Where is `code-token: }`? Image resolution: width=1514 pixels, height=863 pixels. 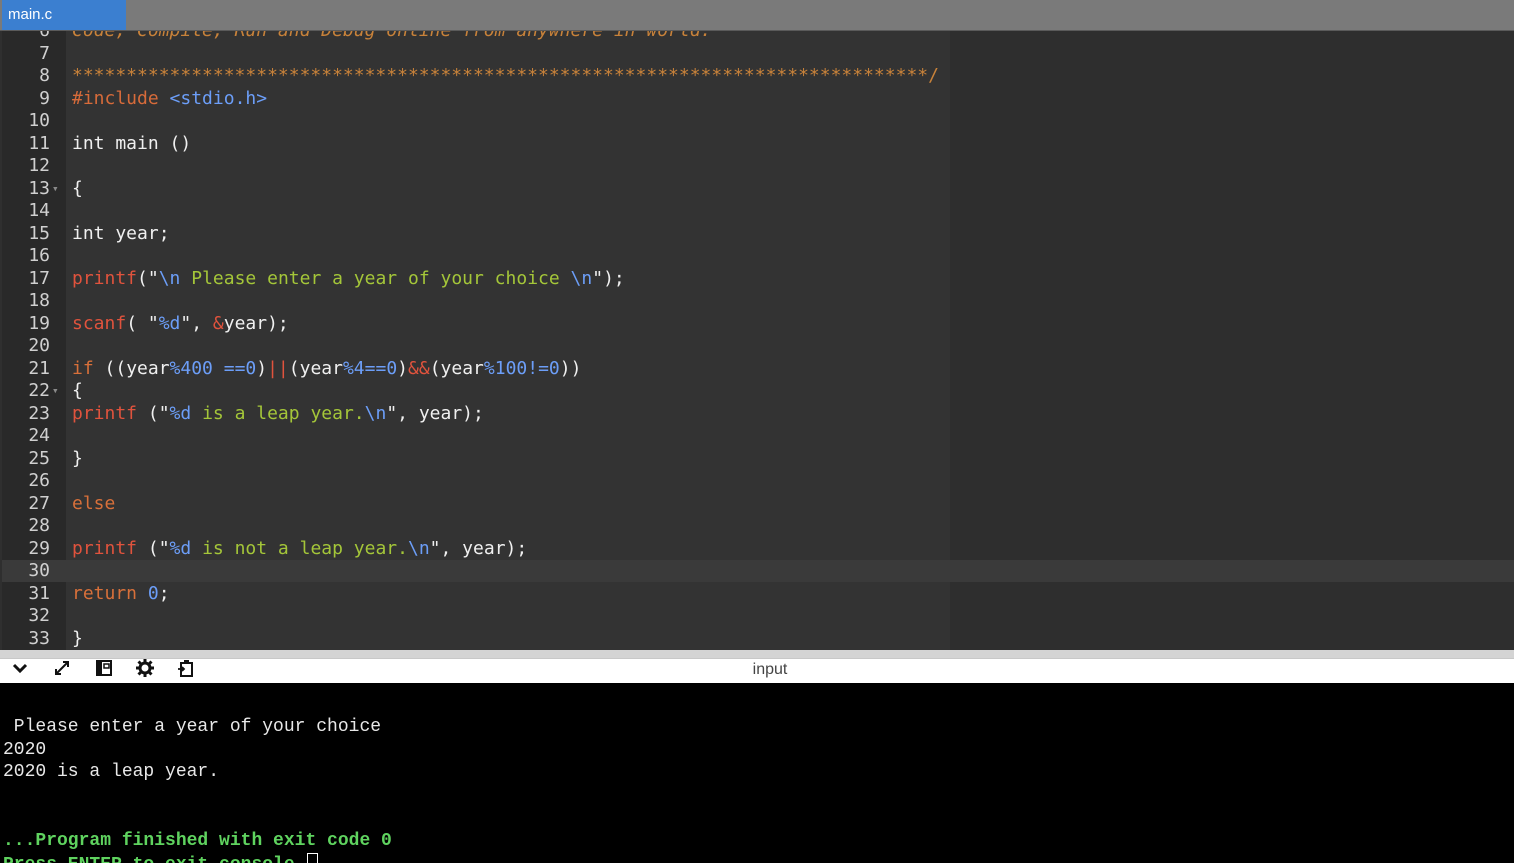 code-token: } is located at coordinates (77, 638).